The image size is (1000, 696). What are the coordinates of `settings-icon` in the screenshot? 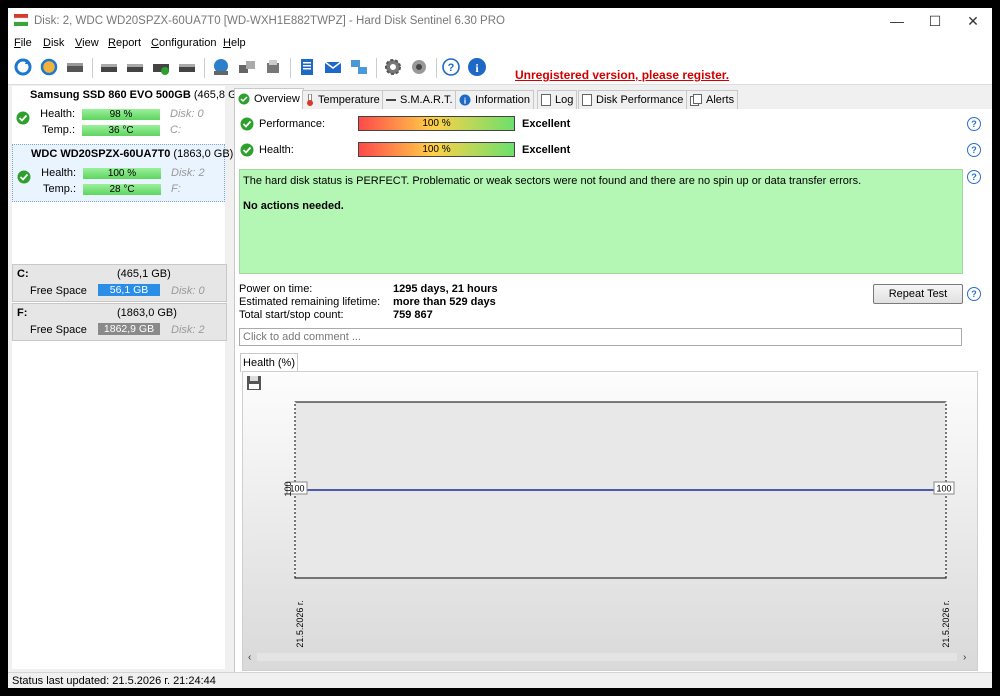 It's located at (393, 67).